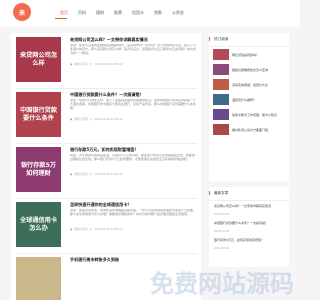 This screenshot has height=300, width=320. Describe the element at coordinates (38, 278) in the screenshot. I see `post-thumbnail` at that location.